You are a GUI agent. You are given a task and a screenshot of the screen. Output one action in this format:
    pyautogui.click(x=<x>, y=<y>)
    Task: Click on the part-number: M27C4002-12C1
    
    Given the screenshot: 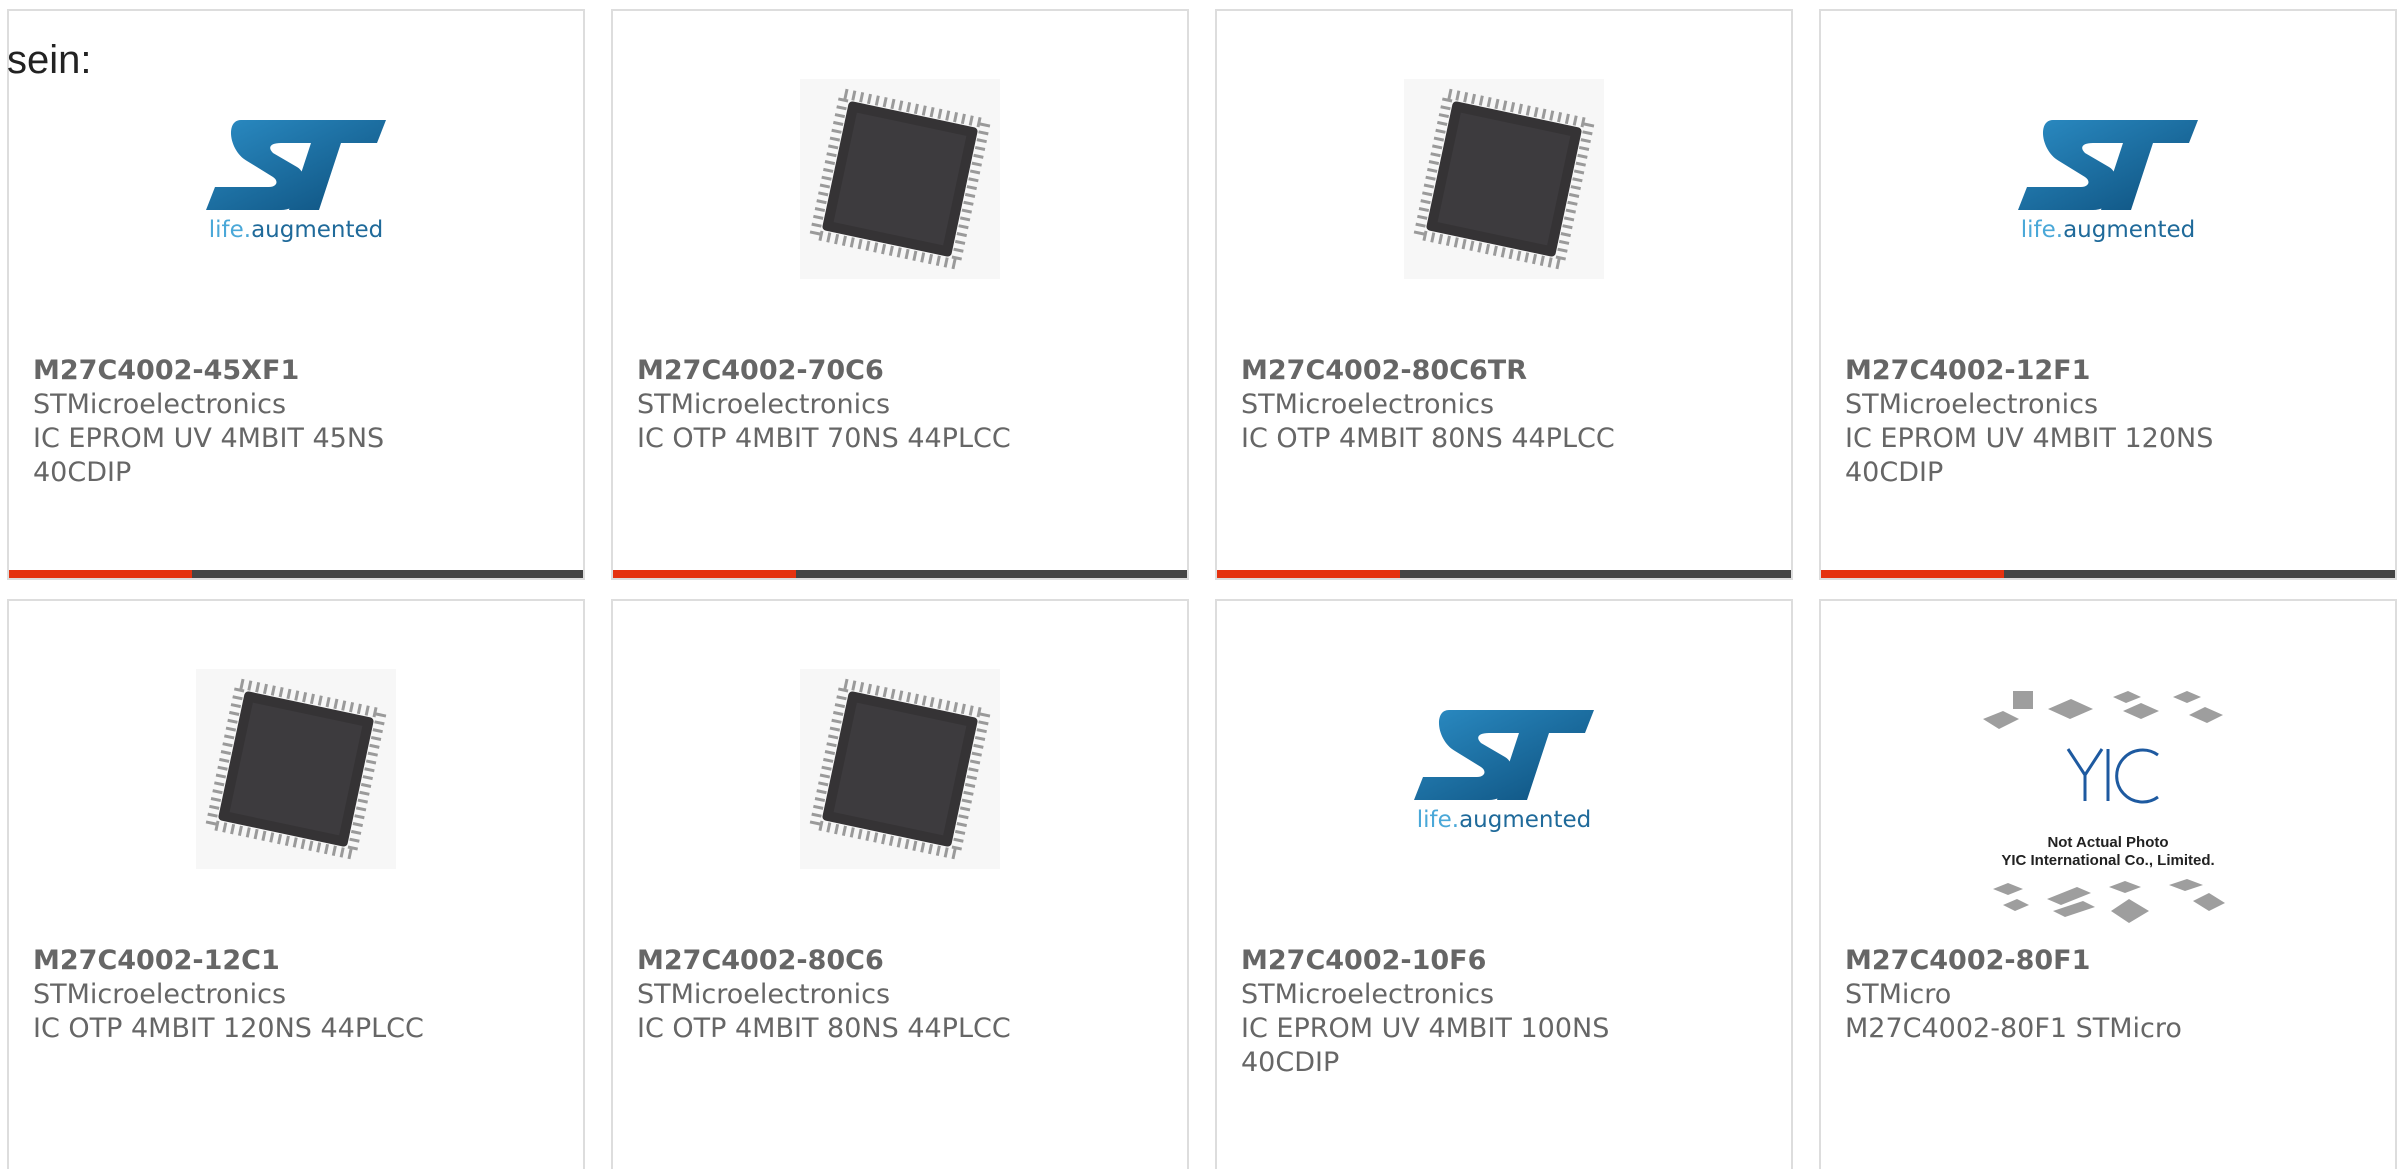 What is the action you would take?
    pyautogui.click(x=298, y=961)
    